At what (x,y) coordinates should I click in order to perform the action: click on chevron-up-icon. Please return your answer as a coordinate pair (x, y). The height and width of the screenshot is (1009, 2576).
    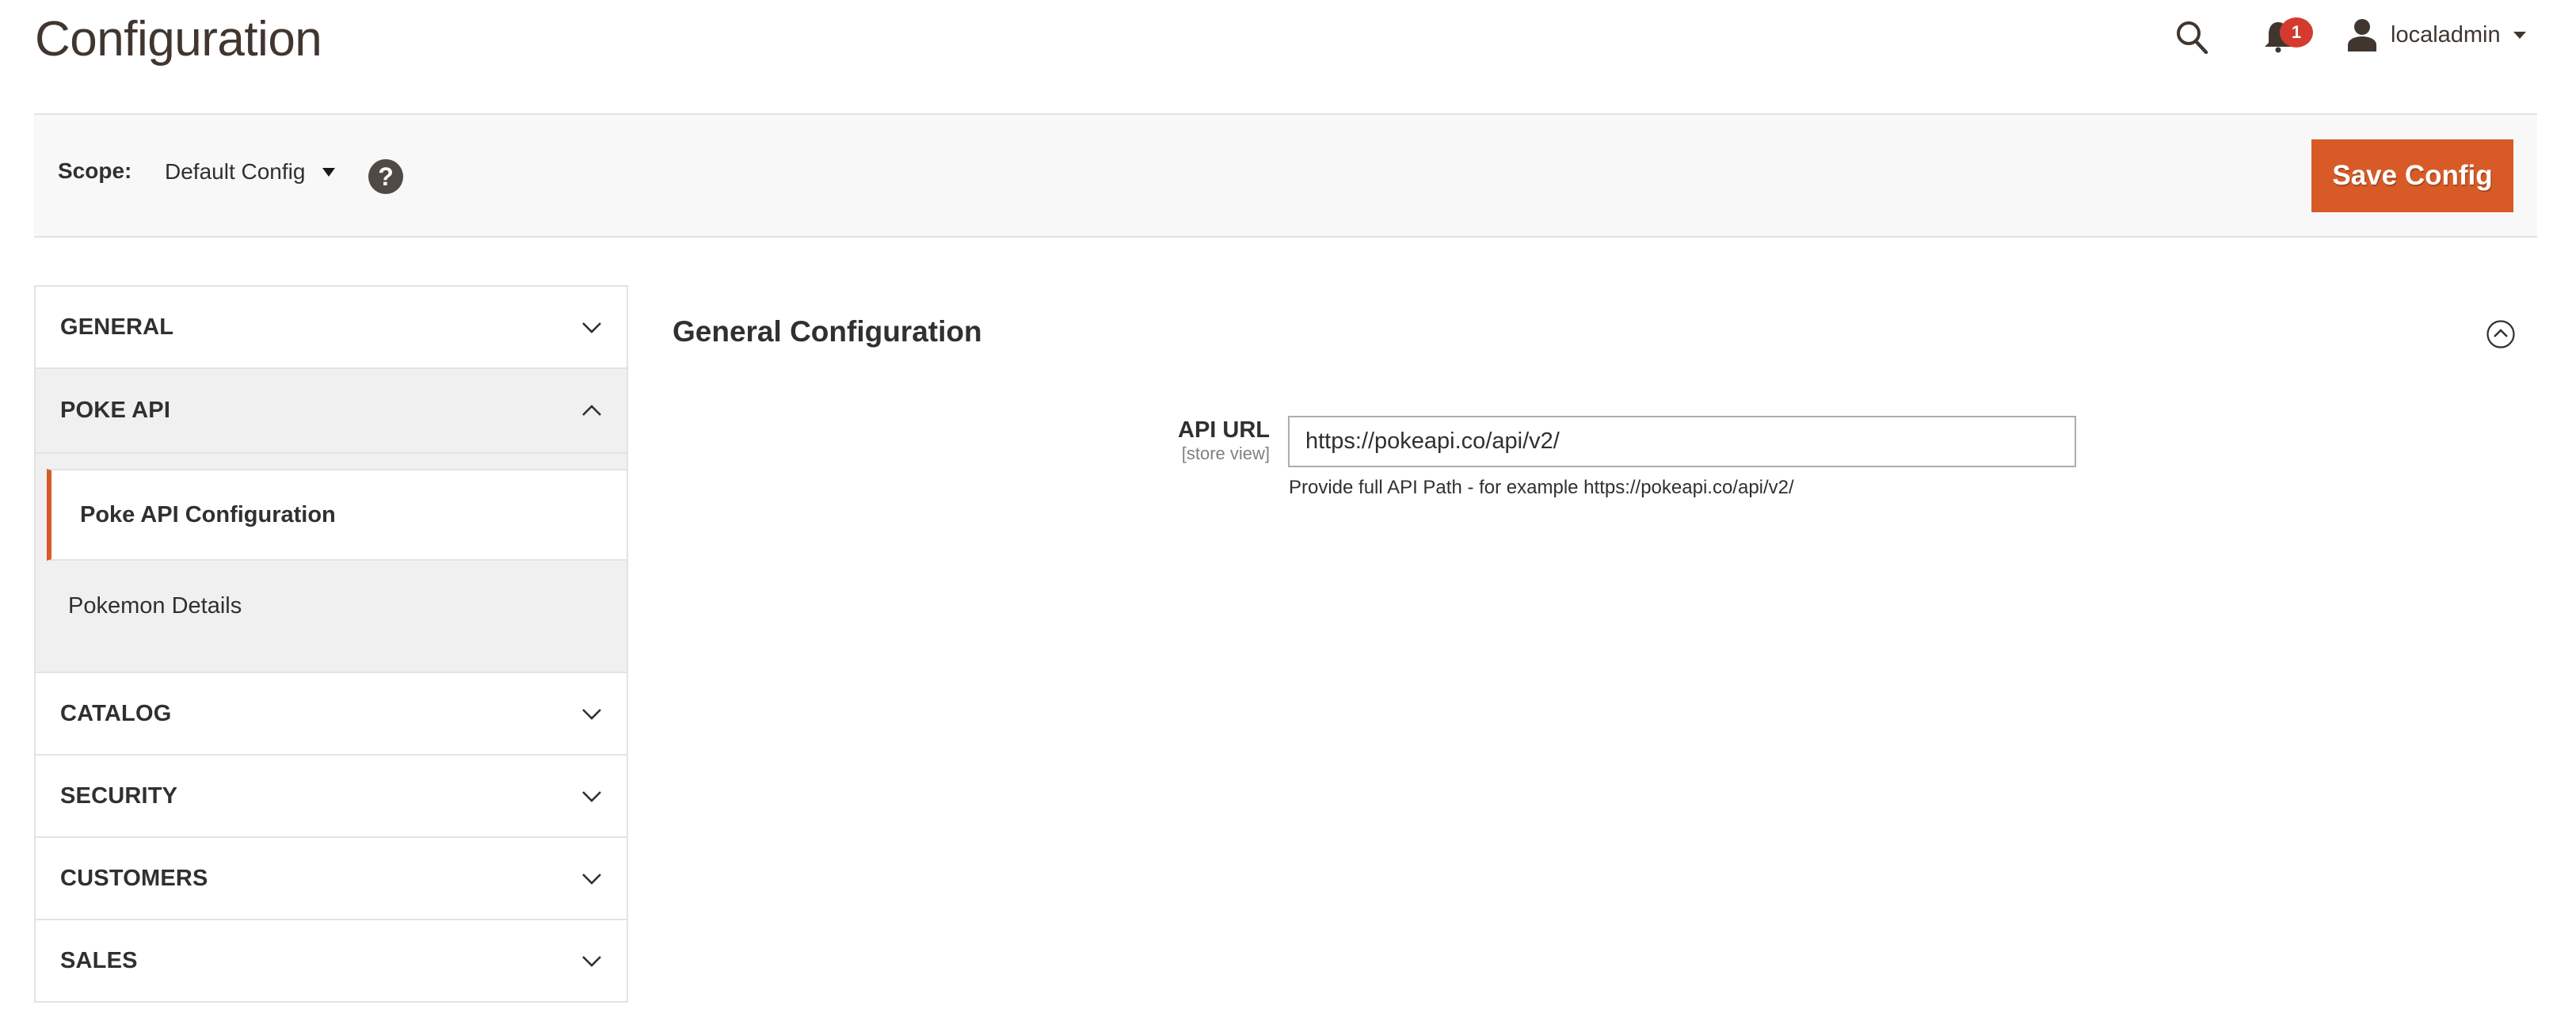
    Looking at the image, I should click on (591, 410).